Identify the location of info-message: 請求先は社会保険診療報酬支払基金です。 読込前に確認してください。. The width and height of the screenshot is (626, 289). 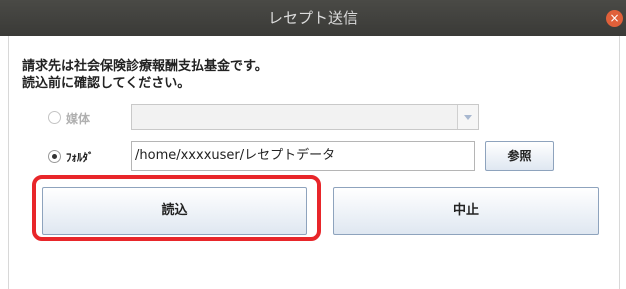
(145, 75).